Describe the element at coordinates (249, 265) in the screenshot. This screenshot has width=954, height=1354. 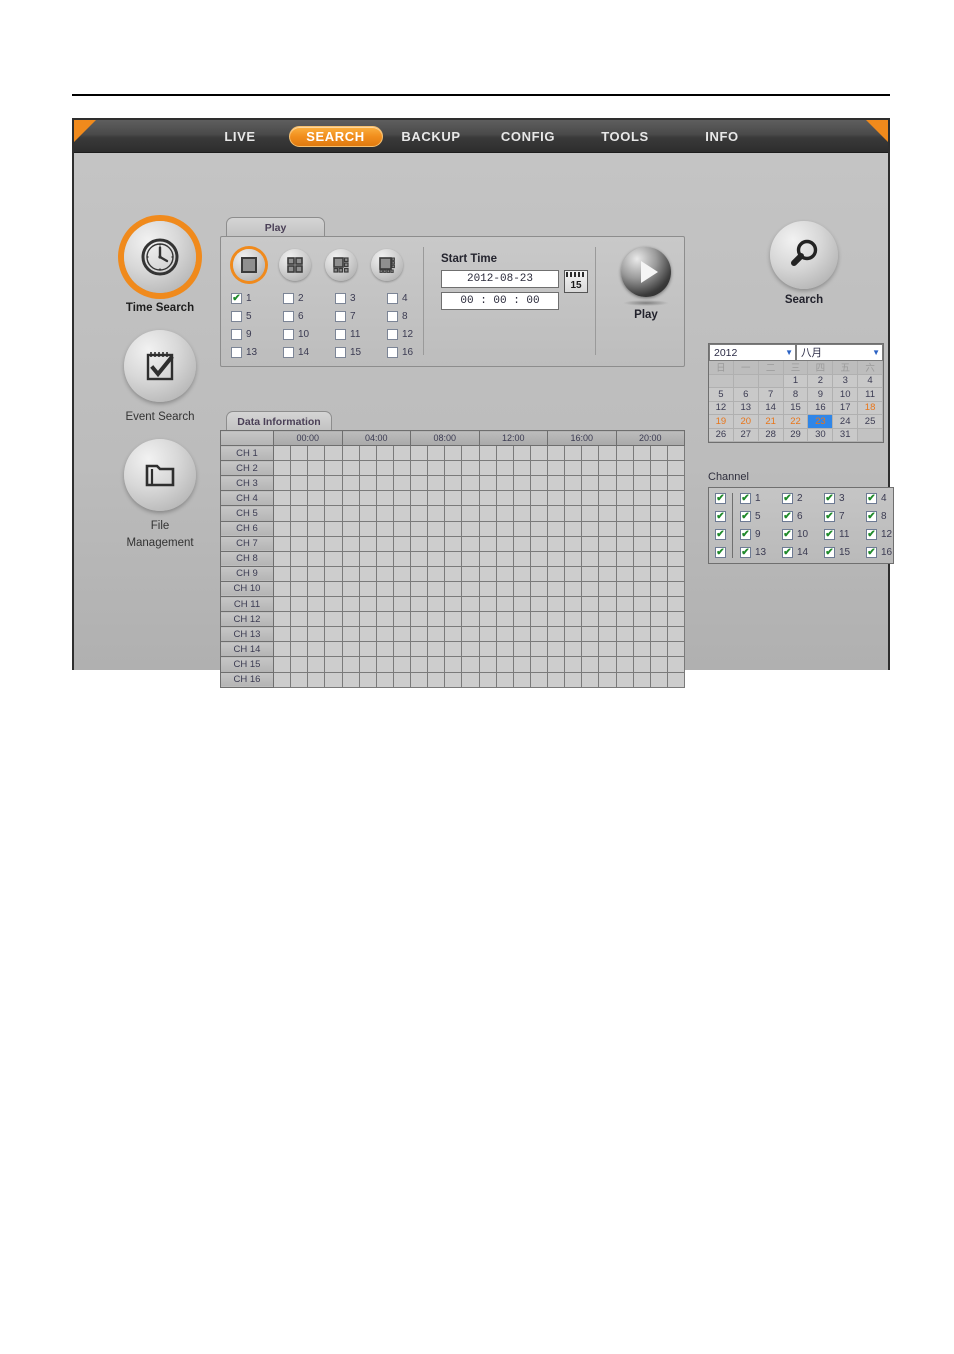
I see `layout-single-view-button` at that location.